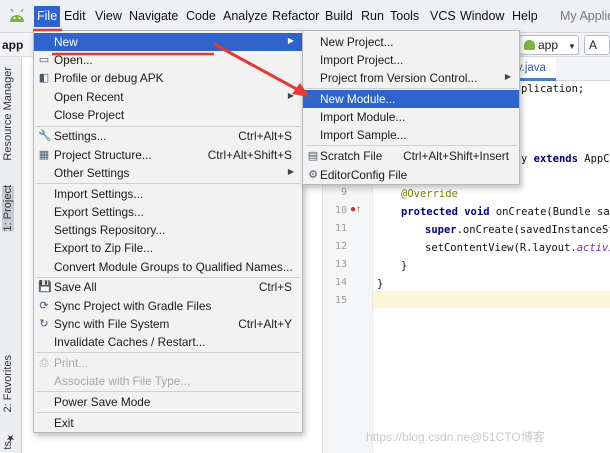 The height and width of the screenshot is (453, 610). I want to click on tab-favorites: 2: Favorites, so click(8, 383).